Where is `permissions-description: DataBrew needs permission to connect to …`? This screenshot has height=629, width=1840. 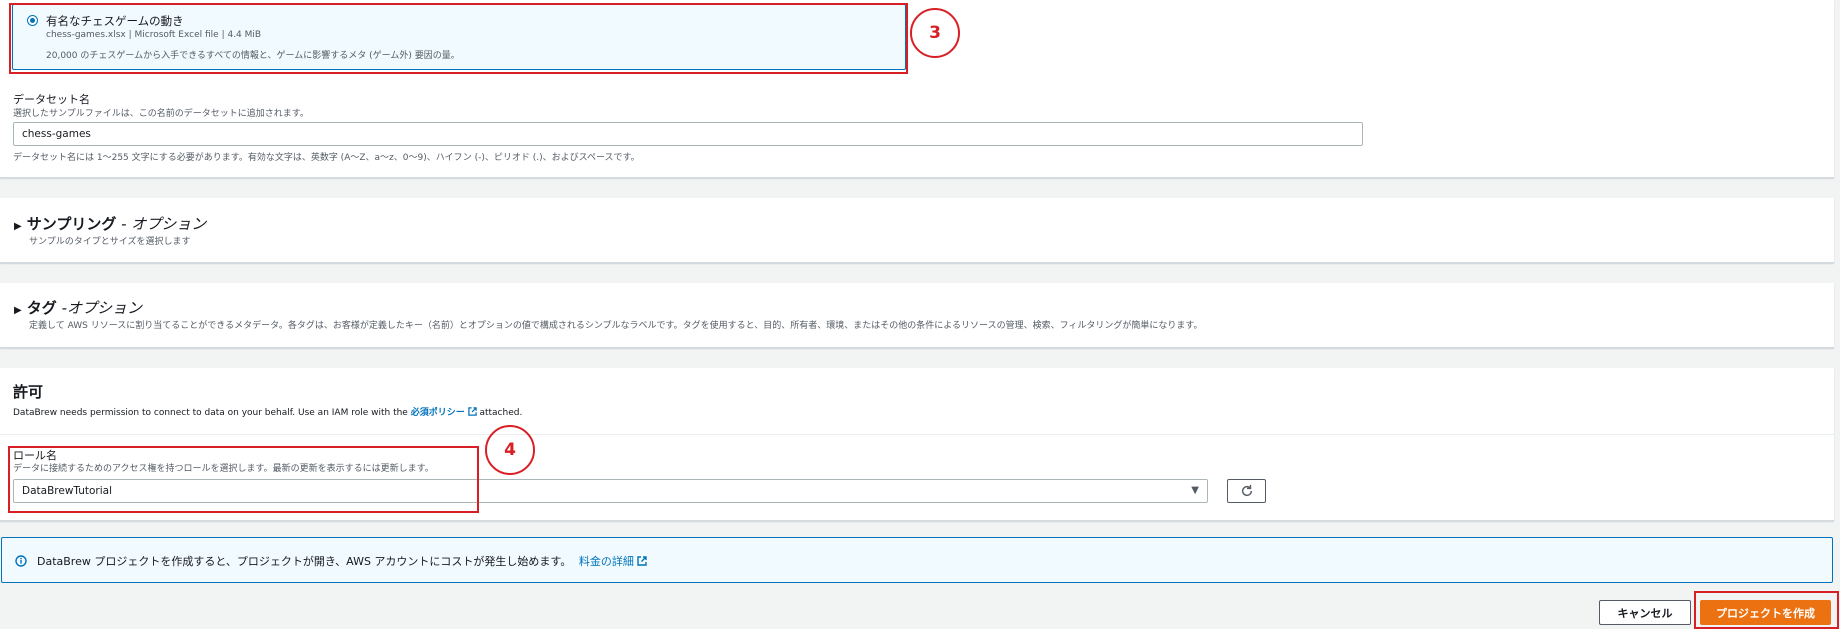
permissions-description: DataBrew needs permission to connect to … is located at coordinates (268, 412).